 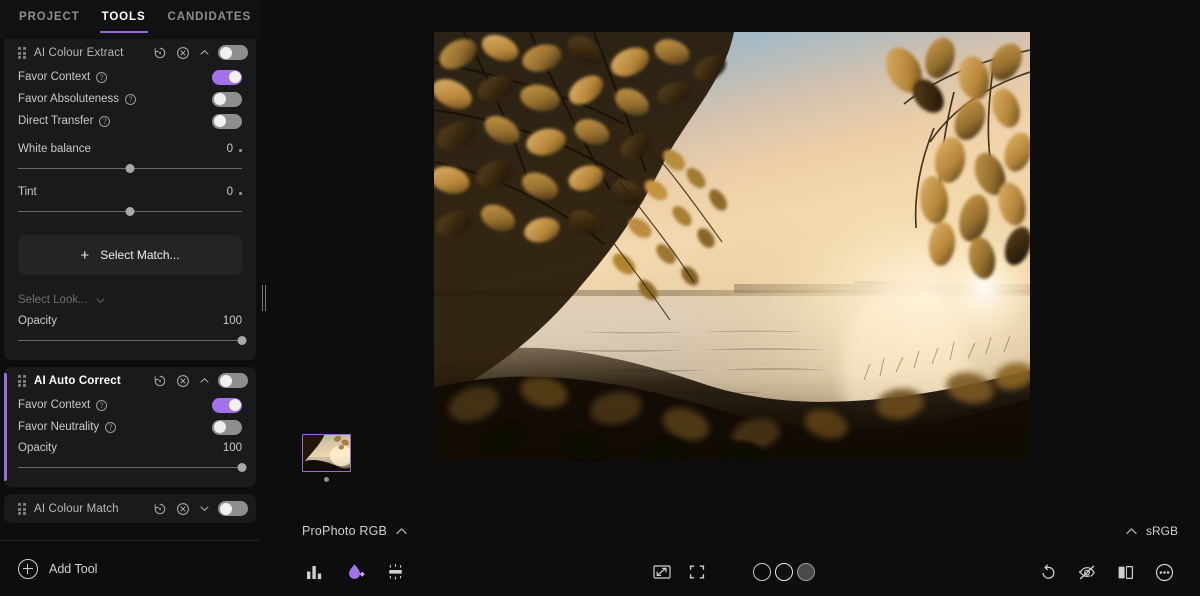 I want to click on histogram-icon, so click(x=315, y=571).